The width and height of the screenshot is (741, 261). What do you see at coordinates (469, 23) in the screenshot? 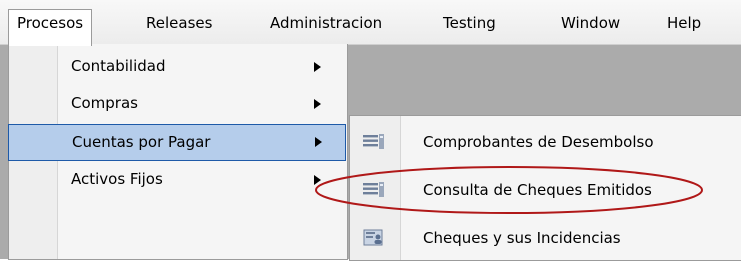
I see `menu-testing: Testing` at bounding box center [469, 23].